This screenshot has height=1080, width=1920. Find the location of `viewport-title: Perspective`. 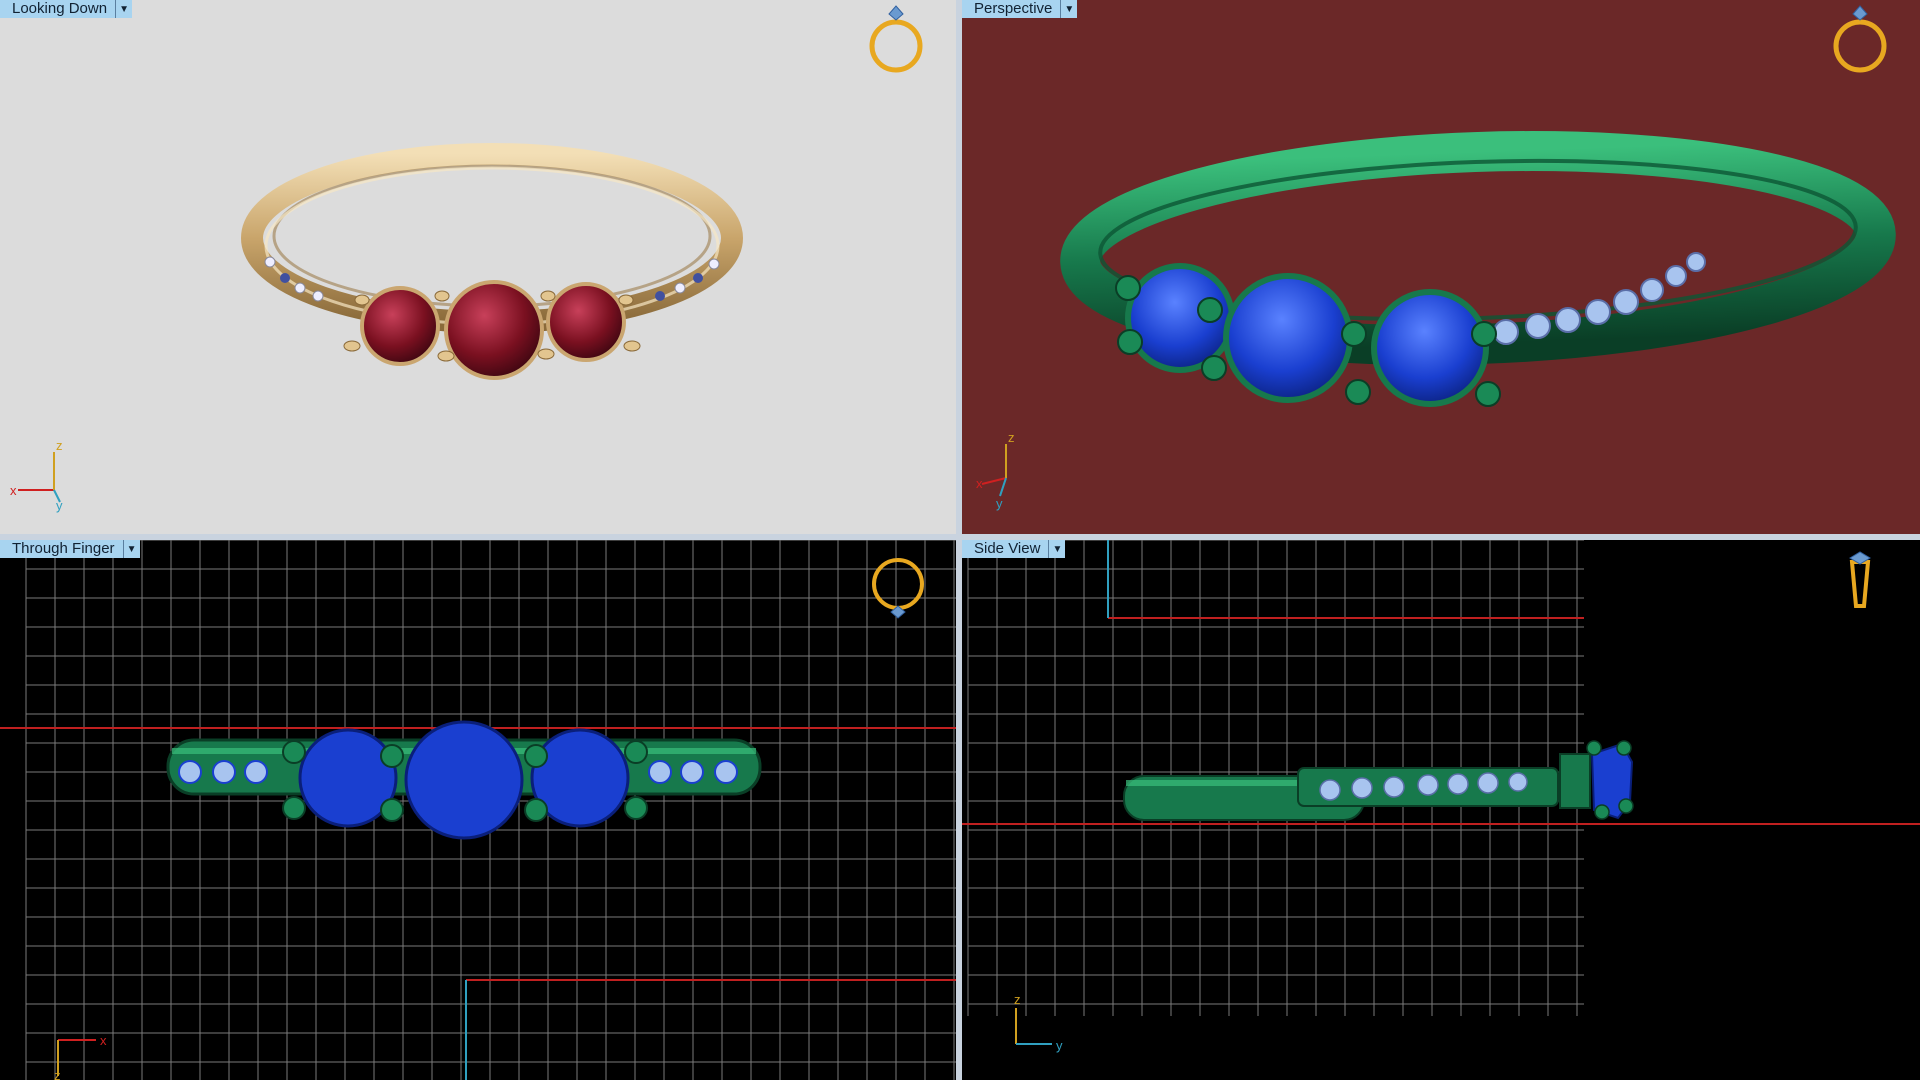

viewport-title: Perspective is located at coordinates (1012, 9).